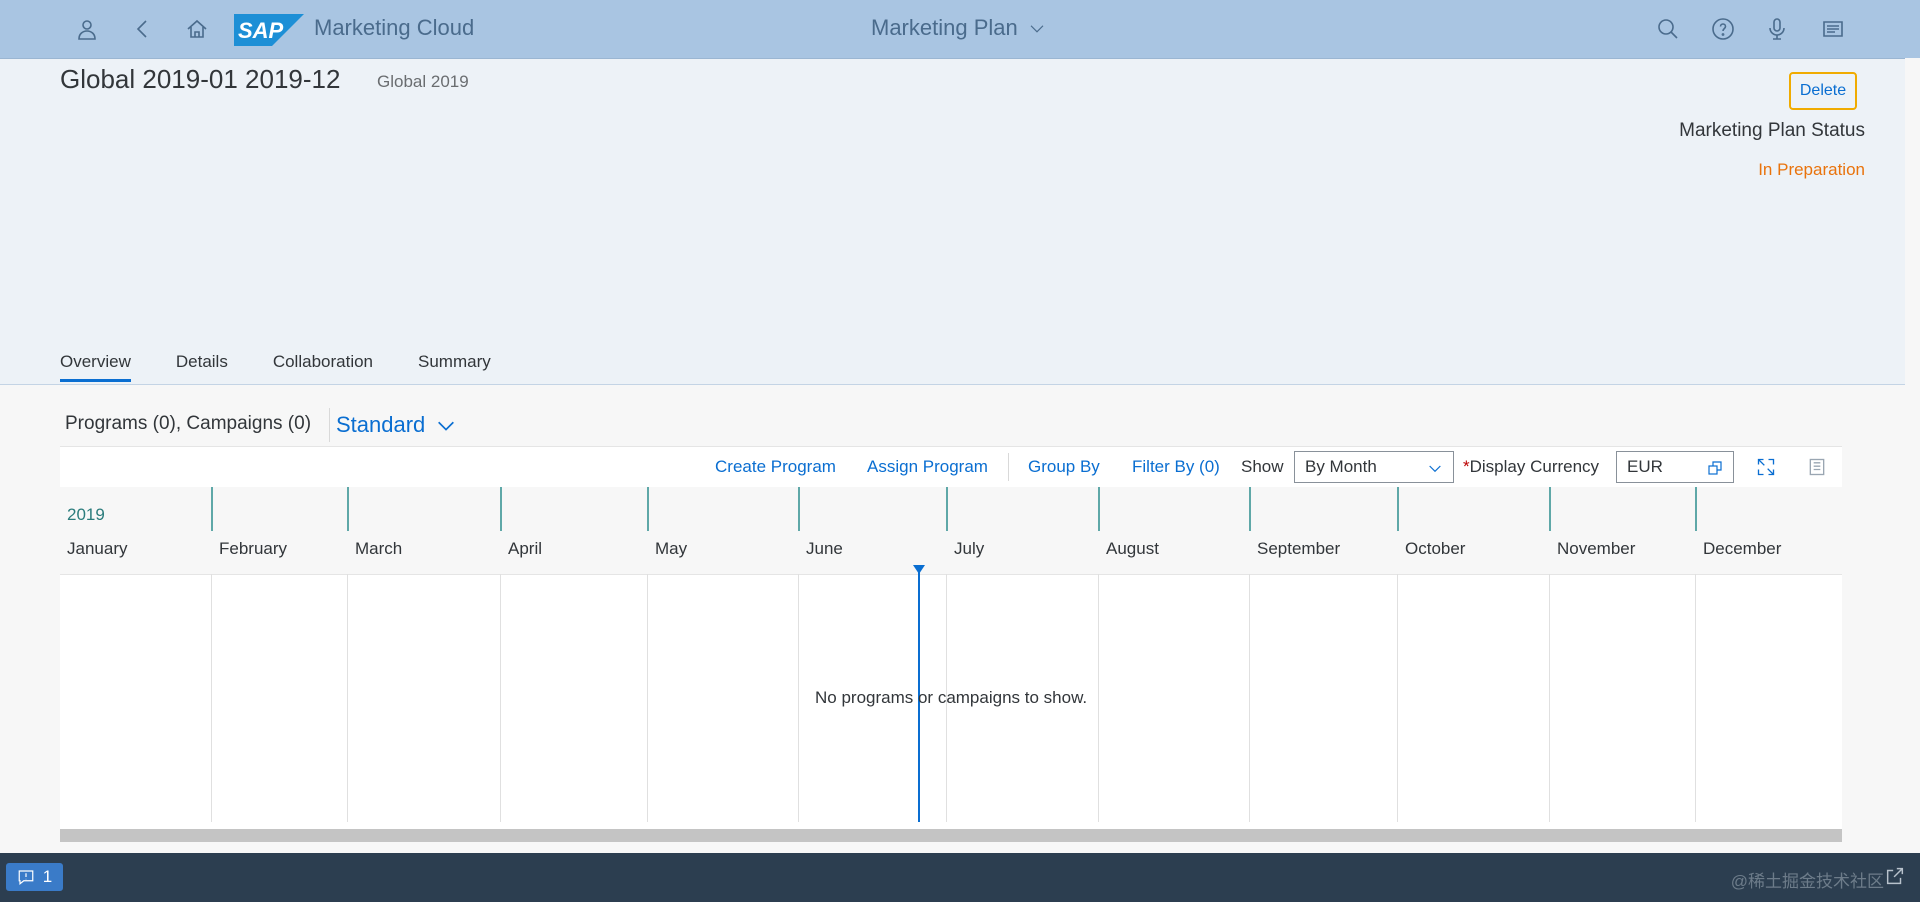  Describe the element at coordinates (261, 30) in the screenshot. I see `sap-logo-text: SAP` at that location.